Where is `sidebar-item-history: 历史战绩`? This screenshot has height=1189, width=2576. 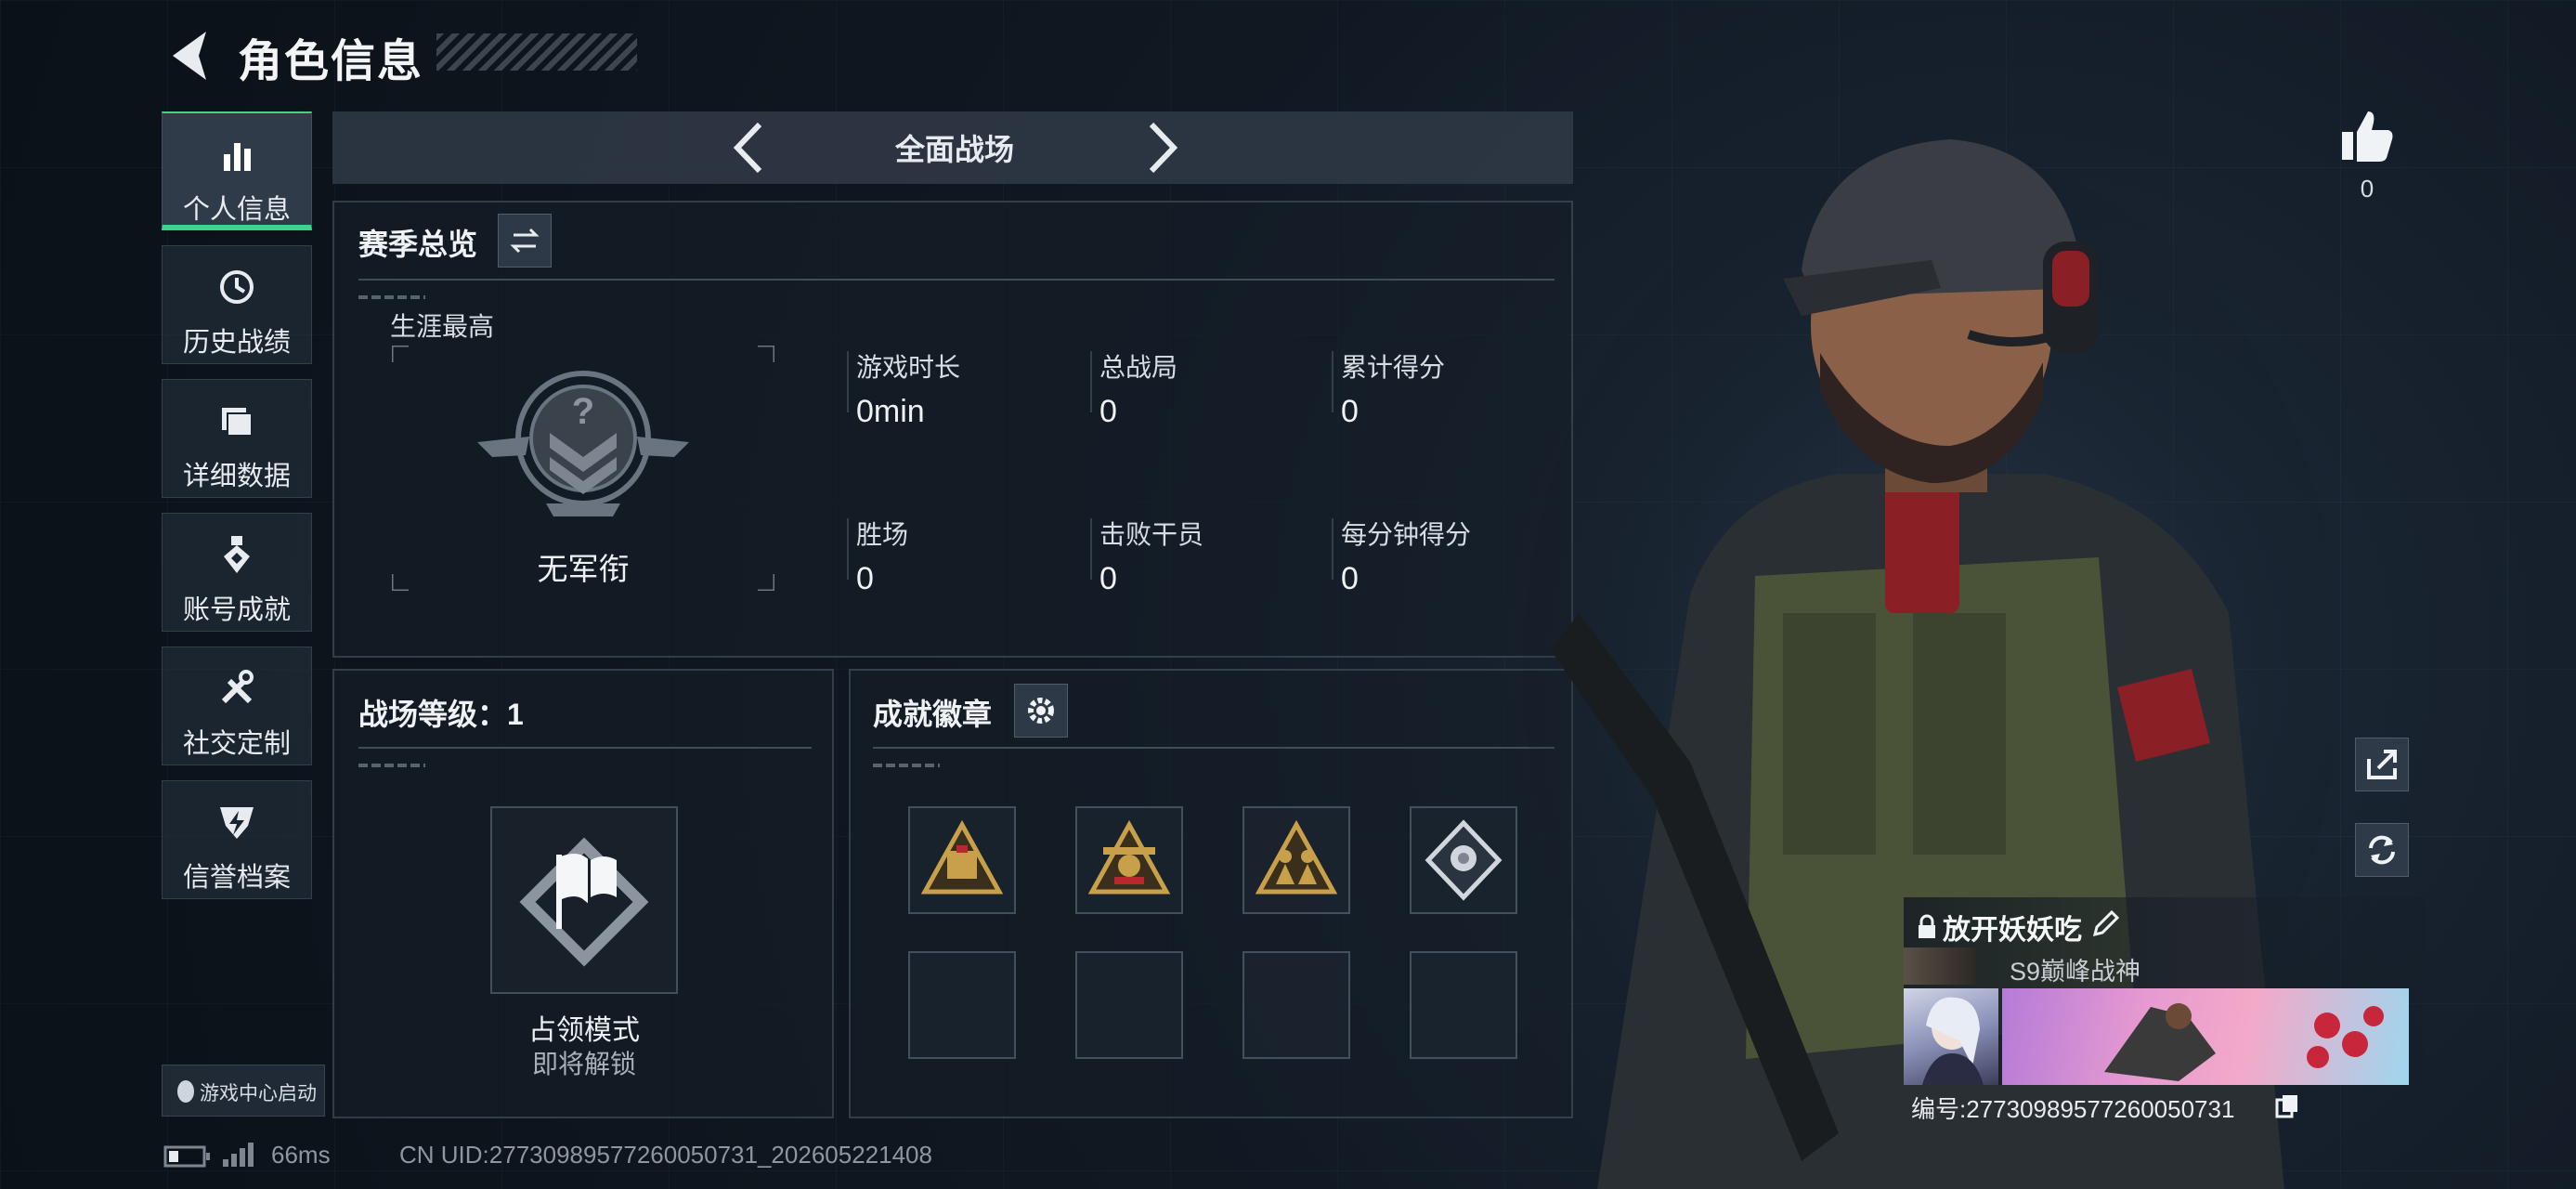
sidebar-item-history: 历史战绩 is located at coordinates (237, 304).